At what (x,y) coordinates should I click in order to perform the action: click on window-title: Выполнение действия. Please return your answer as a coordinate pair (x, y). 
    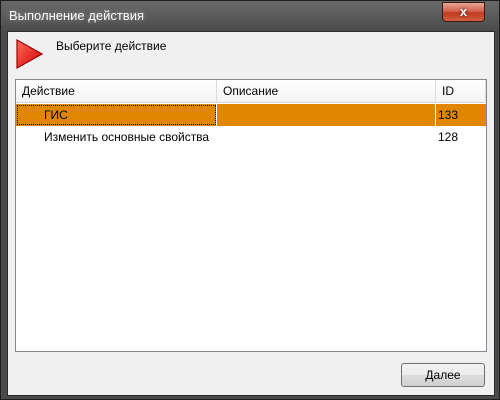
    Looking at the image, I should click on (77, 15).